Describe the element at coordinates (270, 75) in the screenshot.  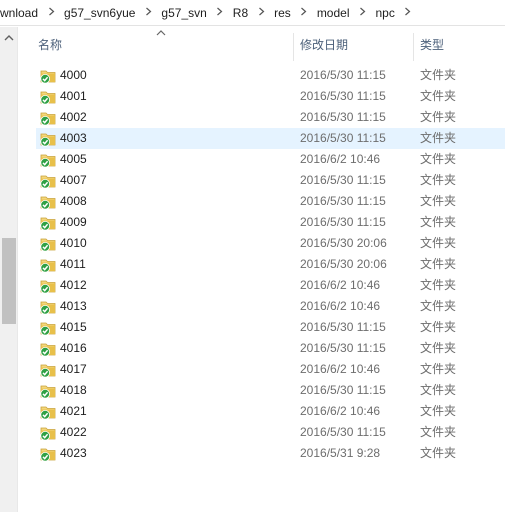
I see `list-item: 4000 2016/5/30 11:15 文件夹` at that location.